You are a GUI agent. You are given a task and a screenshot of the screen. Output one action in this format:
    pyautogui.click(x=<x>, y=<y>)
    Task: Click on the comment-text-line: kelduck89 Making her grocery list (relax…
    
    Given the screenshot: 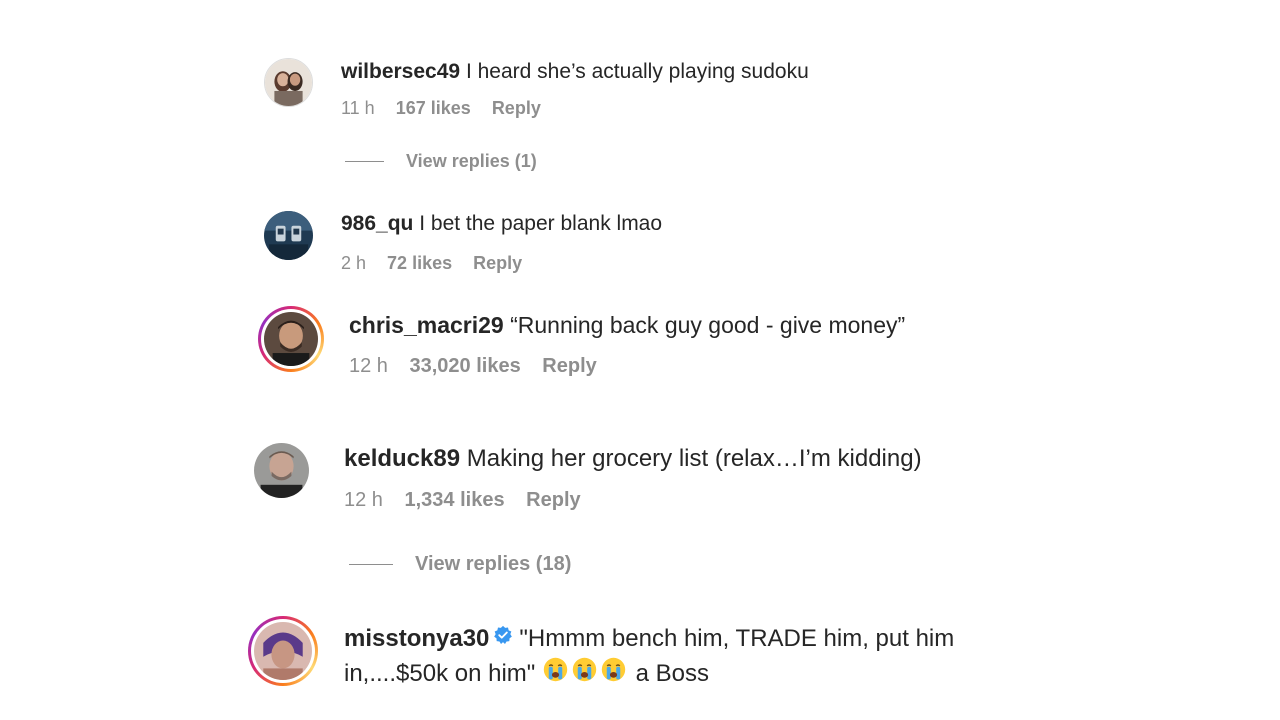 What is the action you would take?
    pyautogui.click(x=633, y=459)
    